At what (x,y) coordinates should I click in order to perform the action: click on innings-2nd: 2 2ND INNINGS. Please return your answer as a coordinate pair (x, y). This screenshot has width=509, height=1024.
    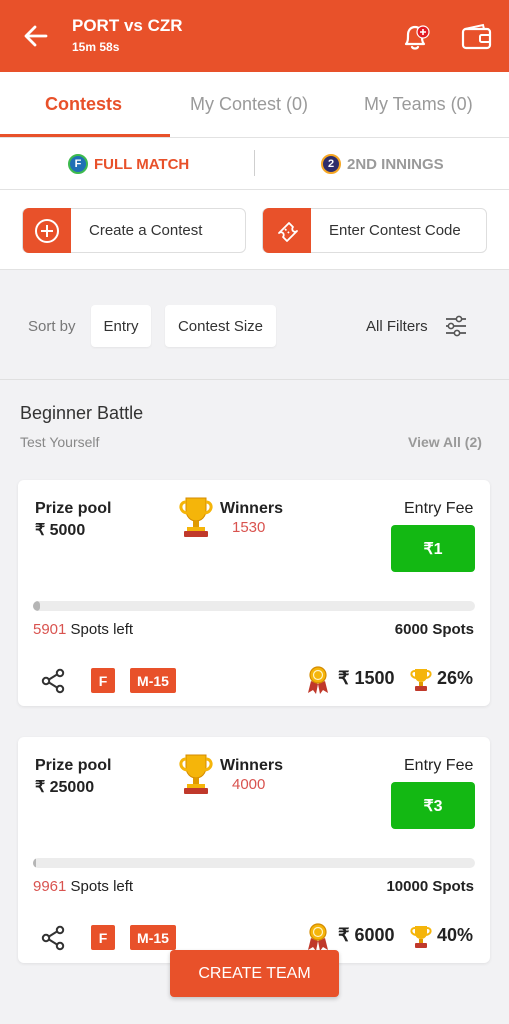
    Looking at the image, I should click on (382, 164).